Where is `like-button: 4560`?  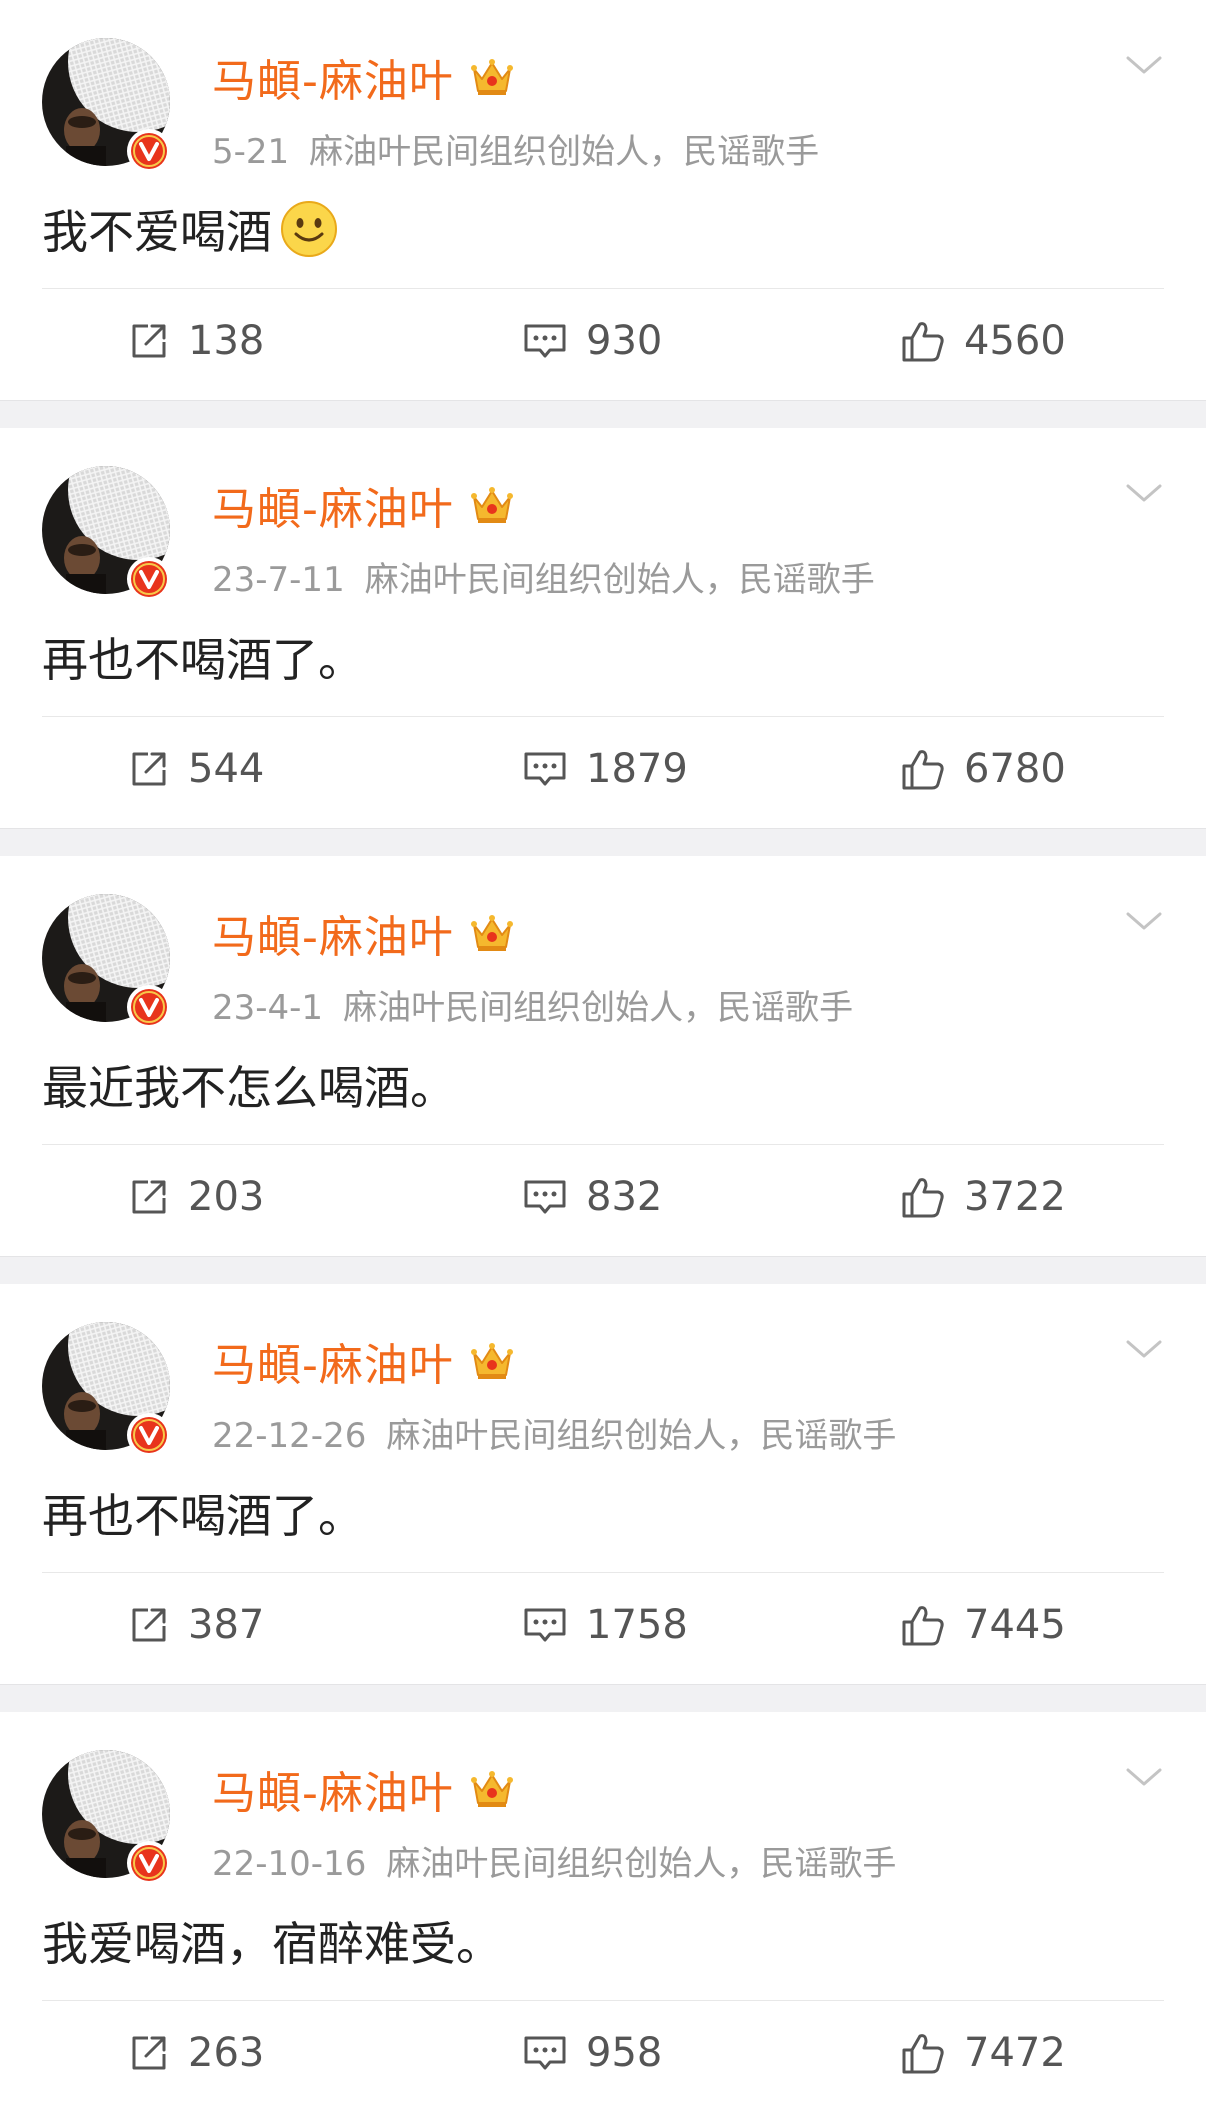 like-button: 4560 is located at coordinates (982, 341).